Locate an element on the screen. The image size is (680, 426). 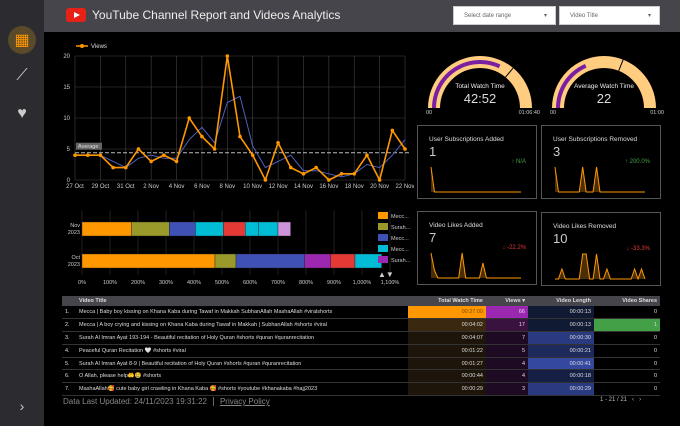
x-tick-label: 6 Nov is located at coordinates (202, 187).